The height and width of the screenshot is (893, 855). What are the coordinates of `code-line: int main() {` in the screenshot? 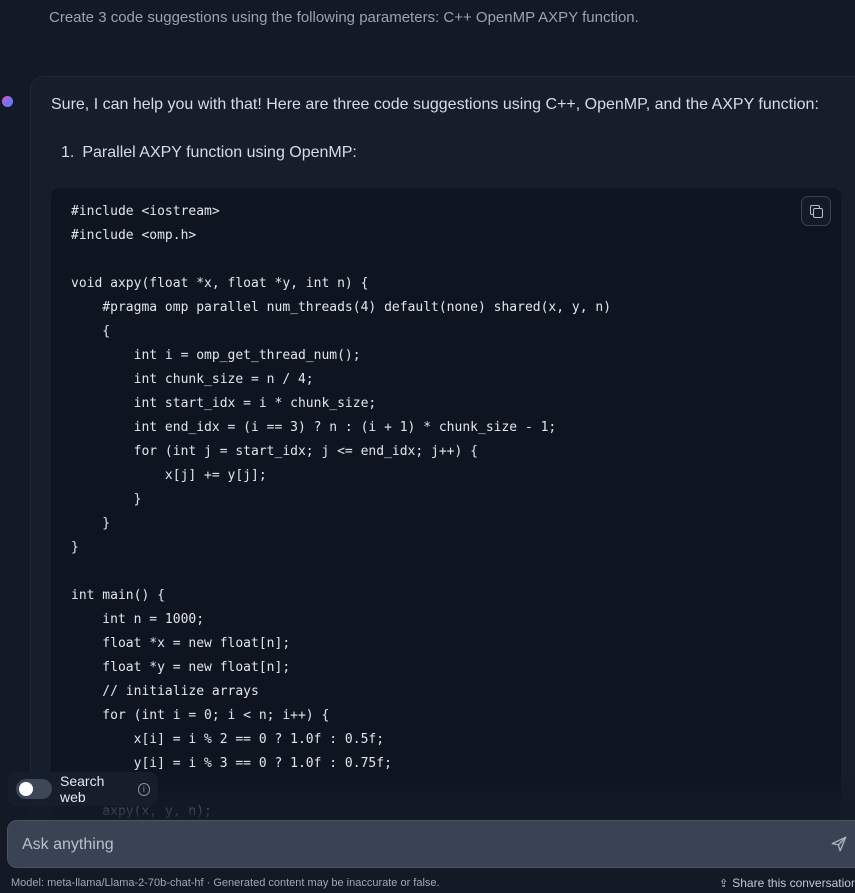 It's located at (118, 595).